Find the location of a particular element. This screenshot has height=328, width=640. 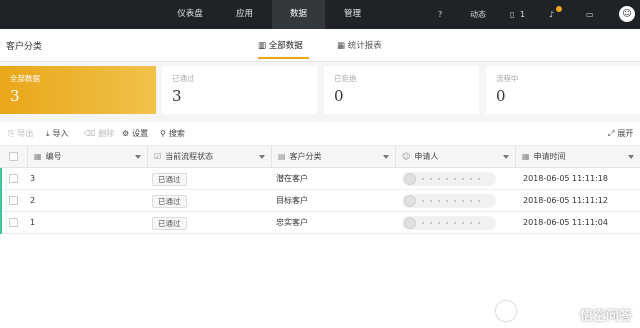

help-icon: ? is located at coordinates (440, 14).